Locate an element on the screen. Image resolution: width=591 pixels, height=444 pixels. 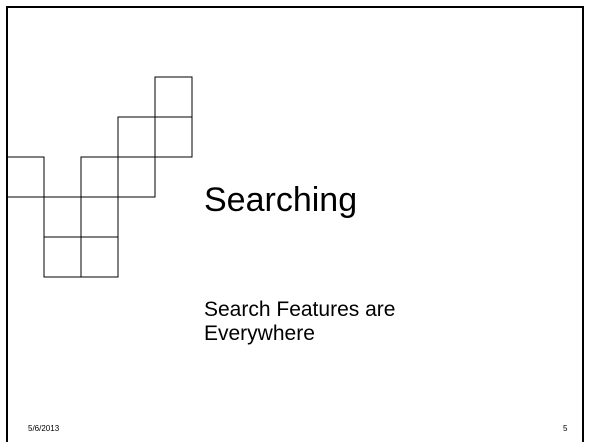
decorative-square-grid is located at coordinates (100, 177).